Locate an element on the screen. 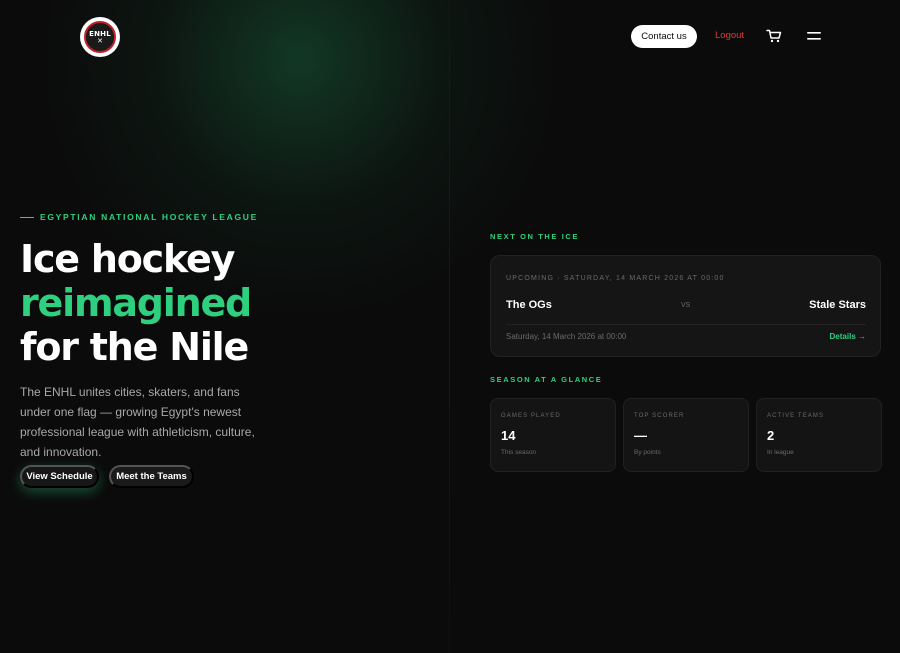  meet-teams-button: Meet the Teams is located at coordinates (151, 476).